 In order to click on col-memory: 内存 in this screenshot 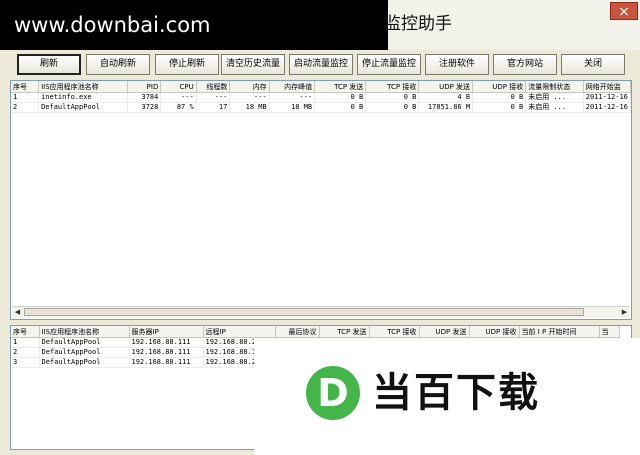, I will do `click(249, 87)`.